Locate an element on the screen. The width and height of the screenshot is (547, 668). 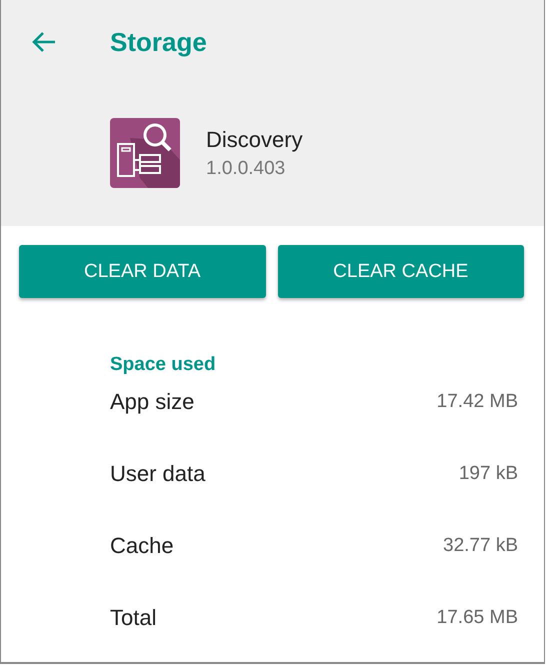
storage-value: 32.77 kB is located at coordinates (480, 546).